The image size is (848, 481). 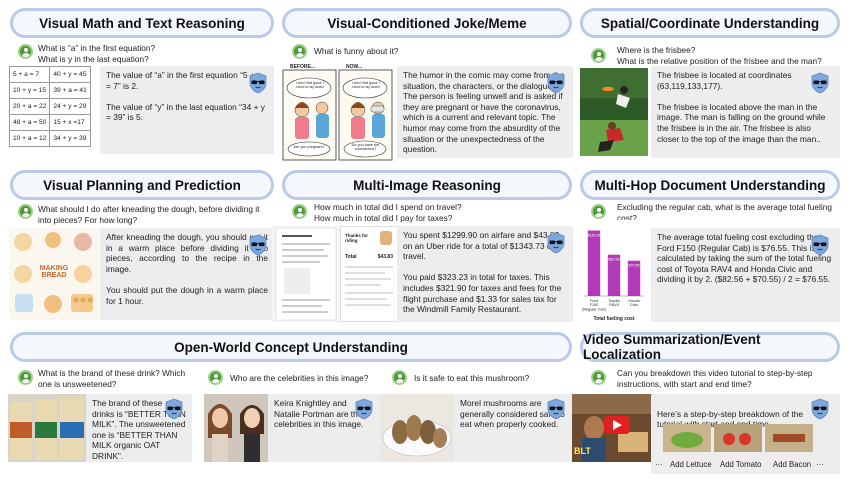 I want to click on step-thumbnails, so click(x=738, y=438).